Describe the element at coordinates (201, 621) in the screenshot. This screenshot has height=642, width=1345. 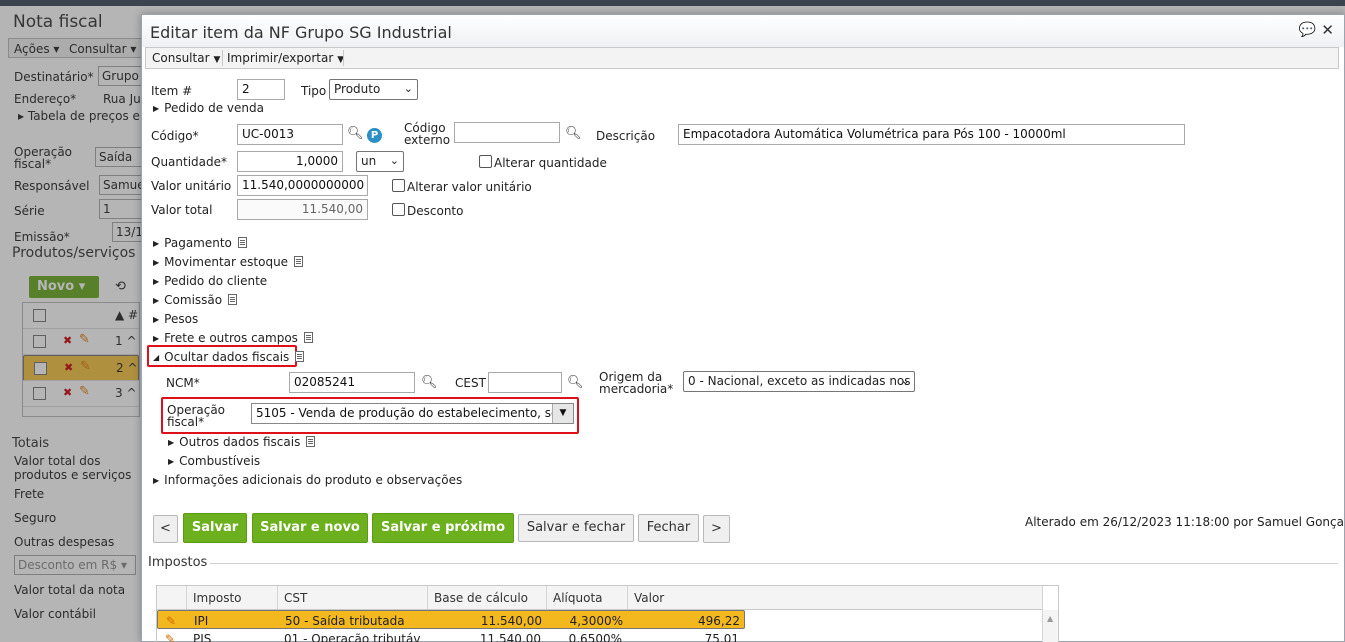
I see `cell-imposto: IPI` at that location.